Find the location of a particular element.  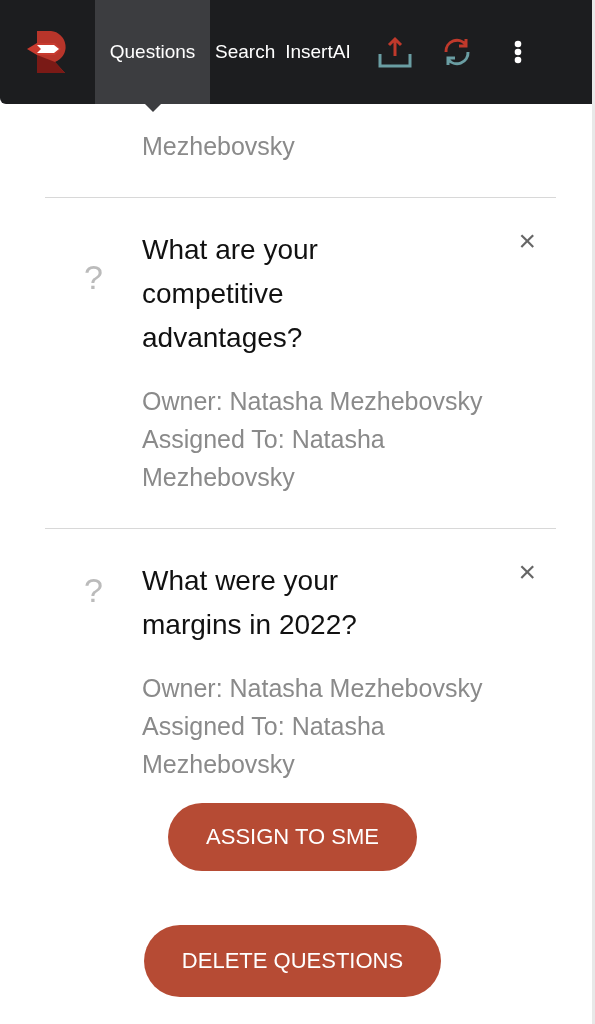

tab-pointer is located at coordinates (153, 108).